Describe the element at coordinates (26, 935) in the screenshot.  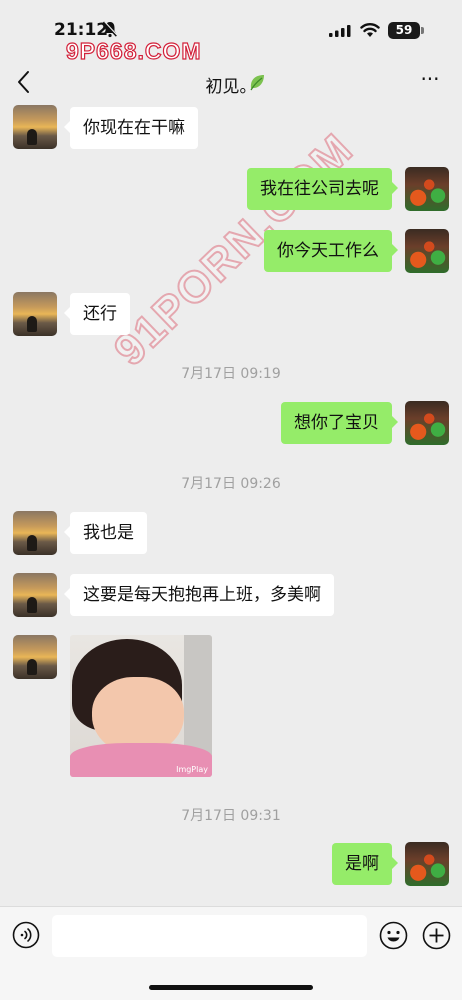
I see `voice-icon` at that location.